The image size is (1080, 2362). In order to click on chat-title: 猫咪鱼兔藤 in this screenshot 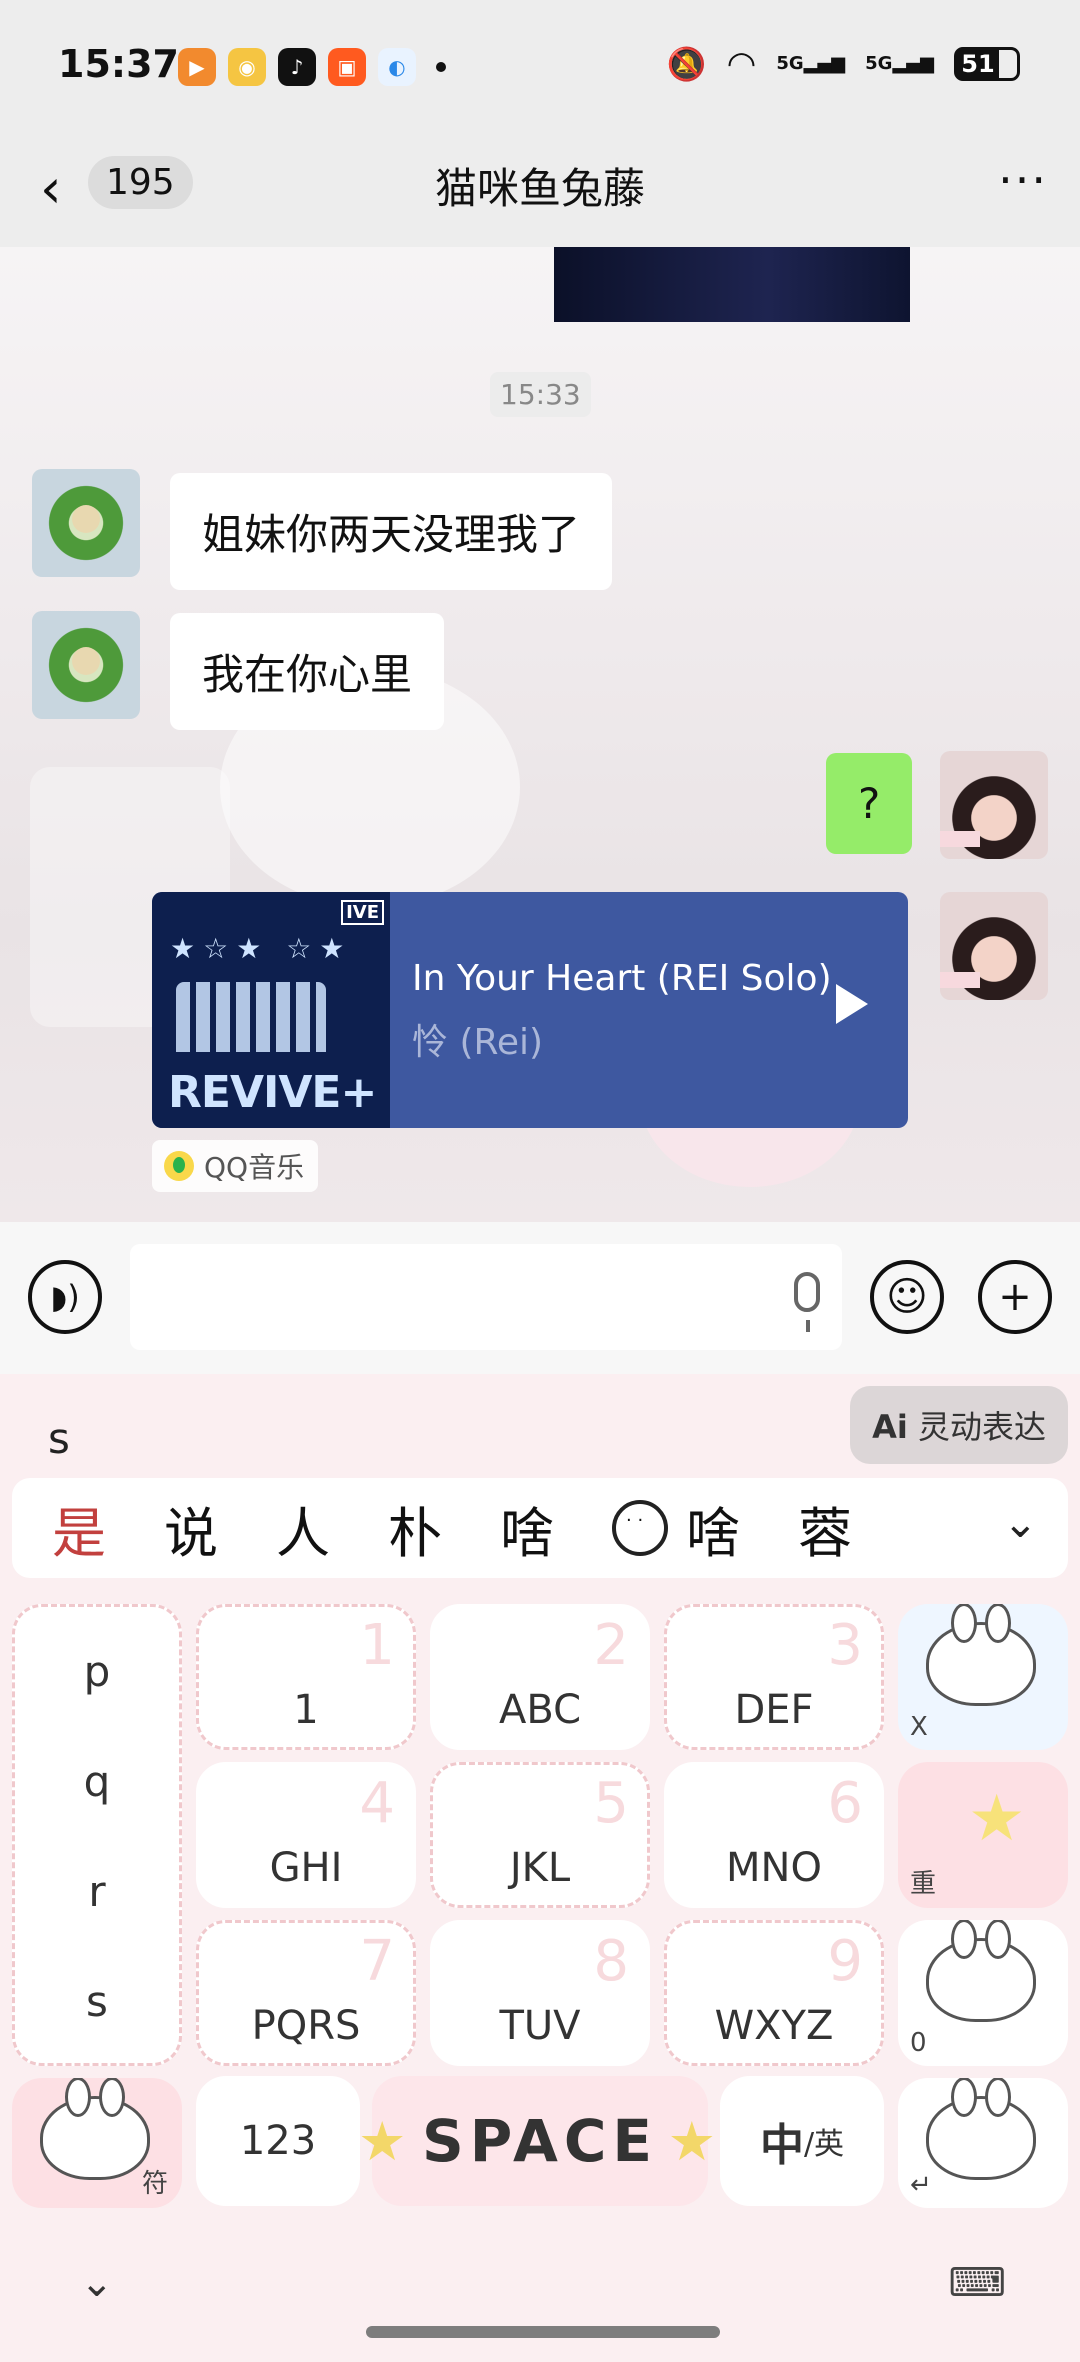, I will do `click(539, 188)`.